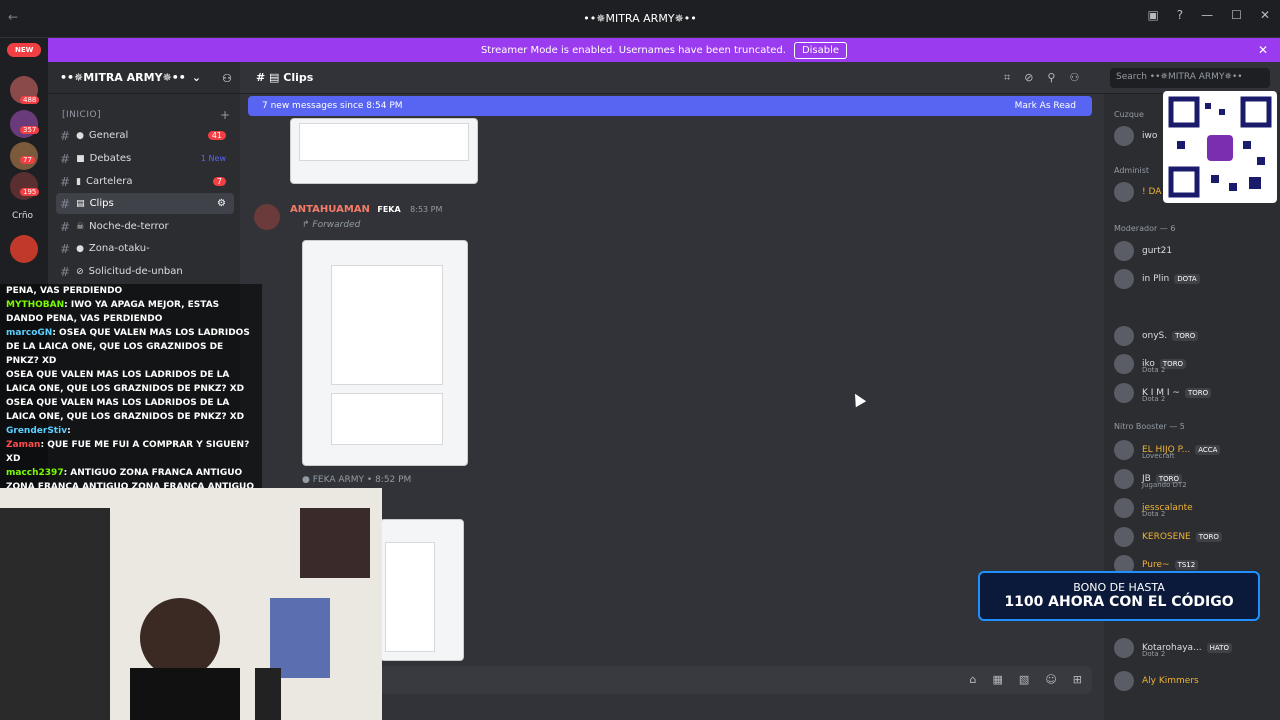  I want to click on member-item: iko TORO Dota 2, so click(1197, 364).